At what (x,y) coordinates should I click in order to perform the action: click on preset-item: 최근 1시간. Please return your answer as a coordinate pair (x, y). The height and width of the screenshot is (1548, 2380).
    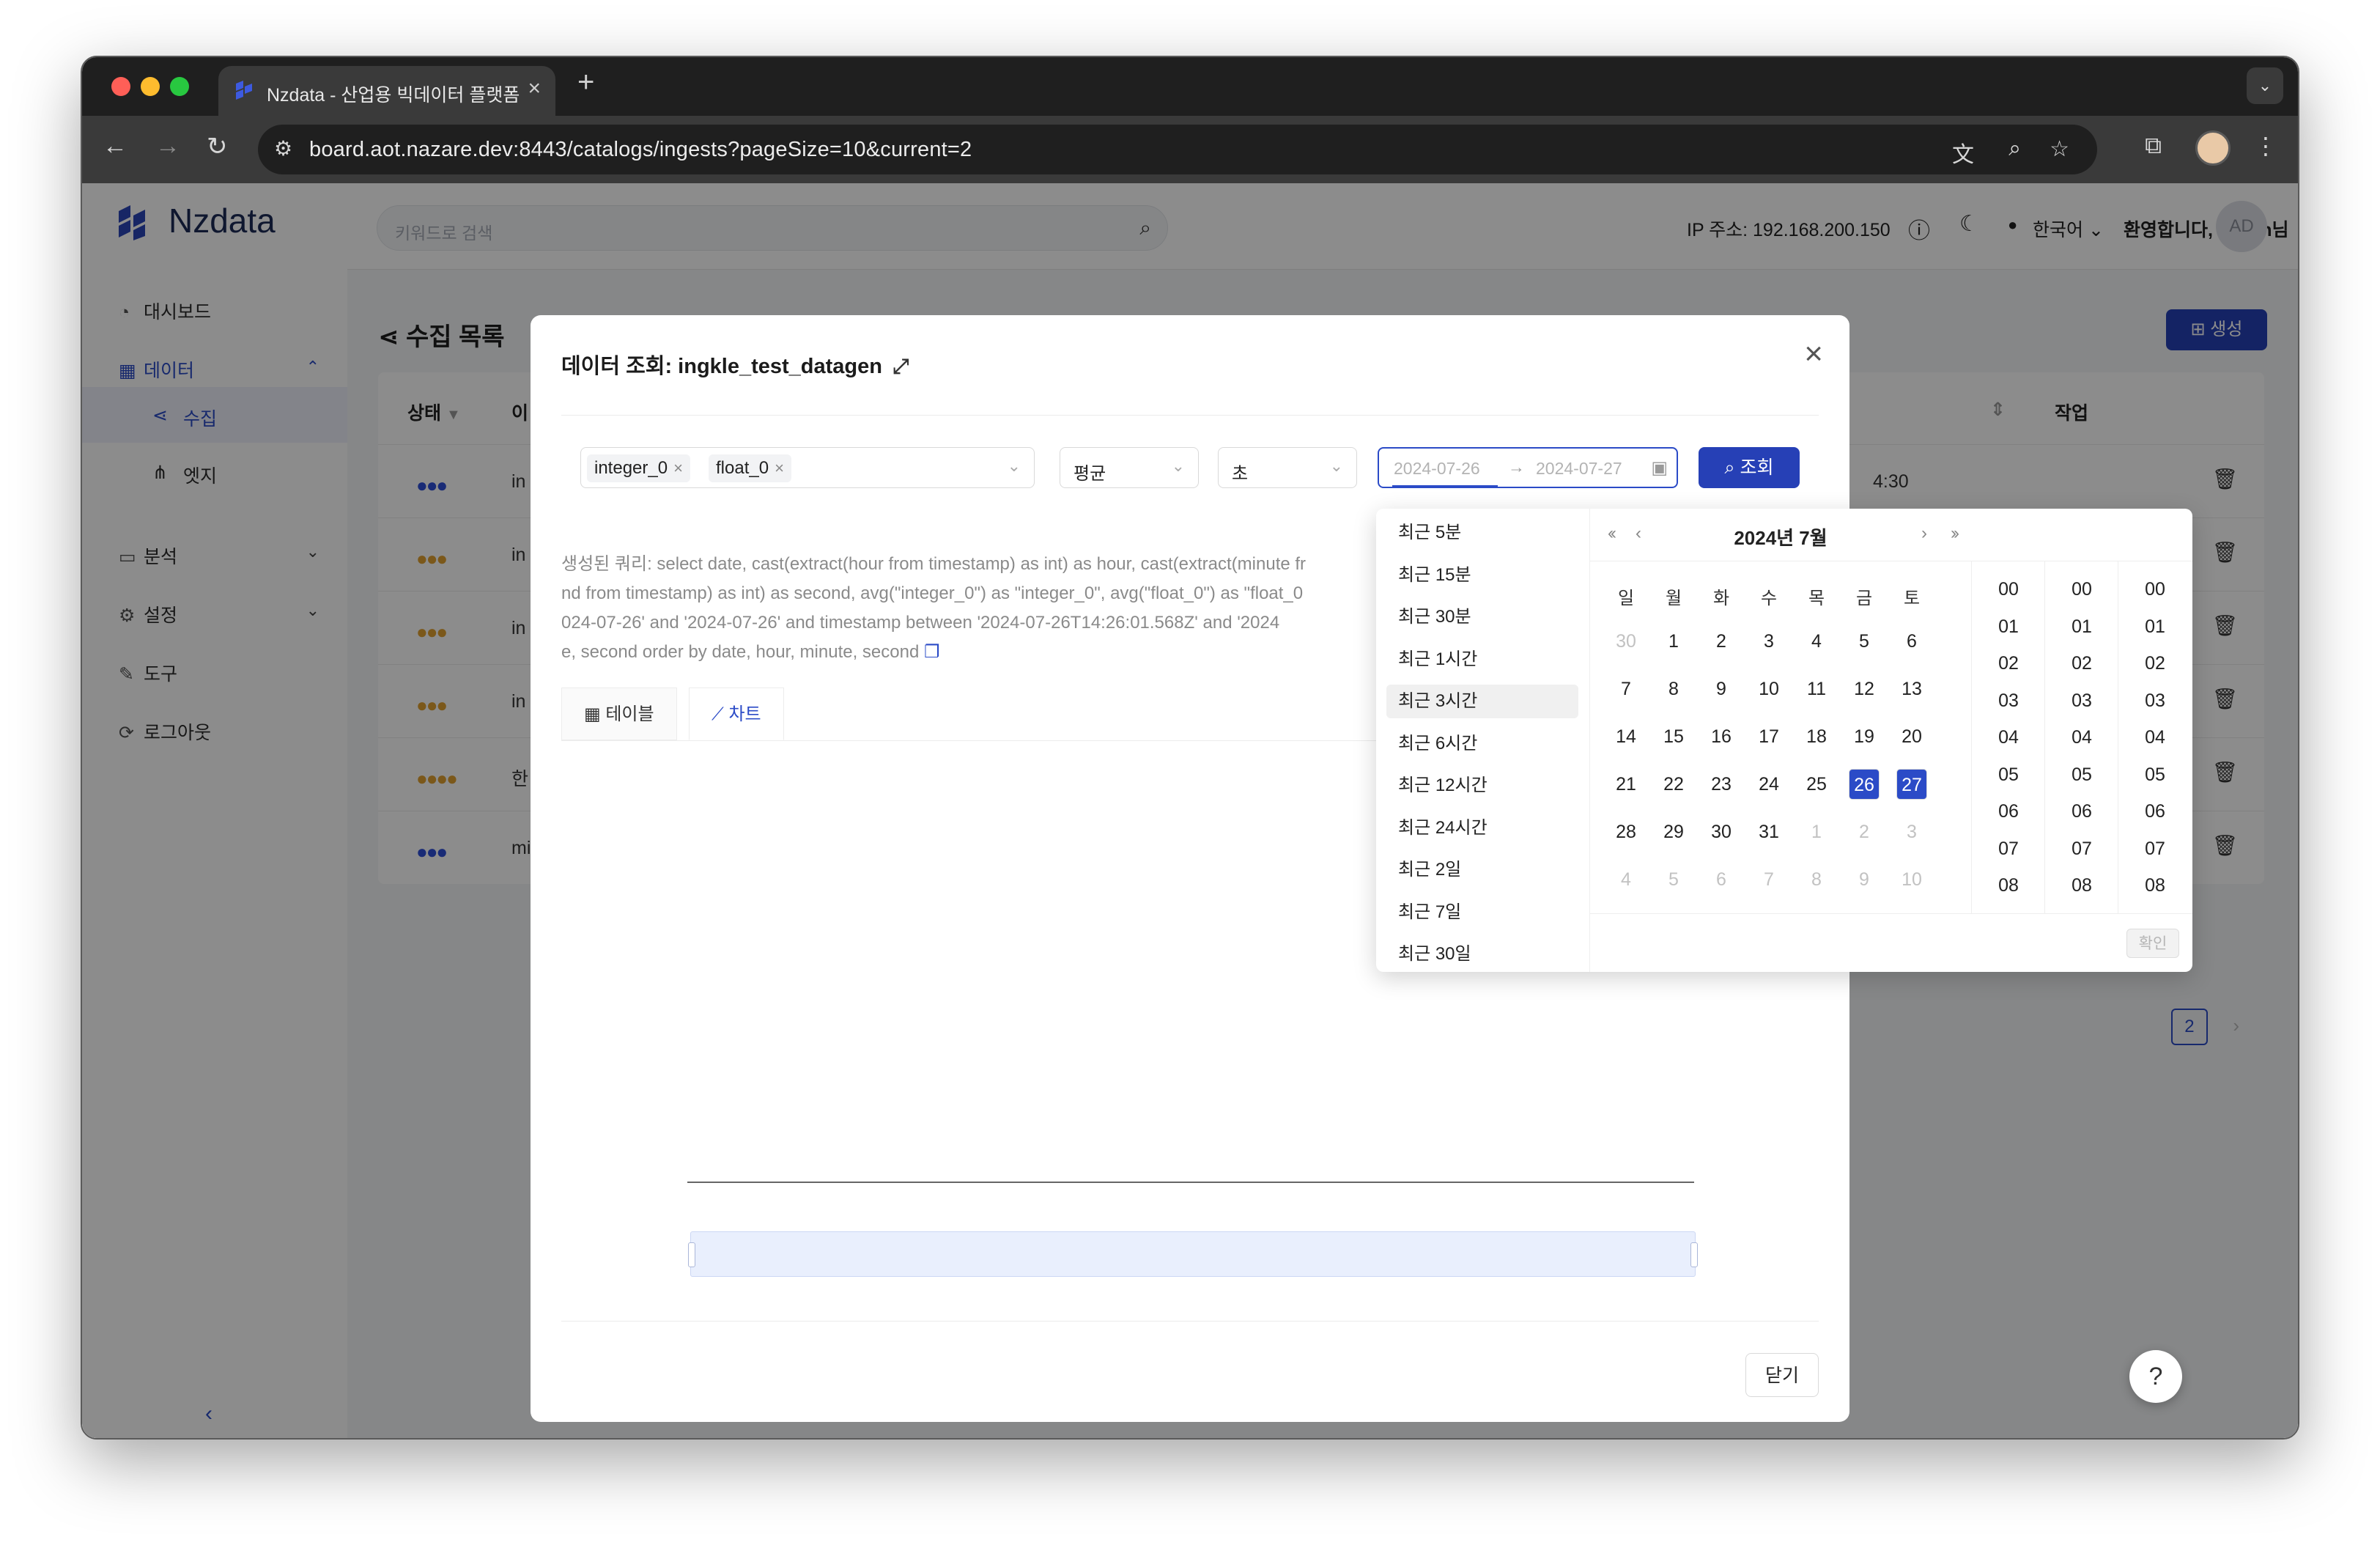
    Looking at the image, I should click on (1482, 660).